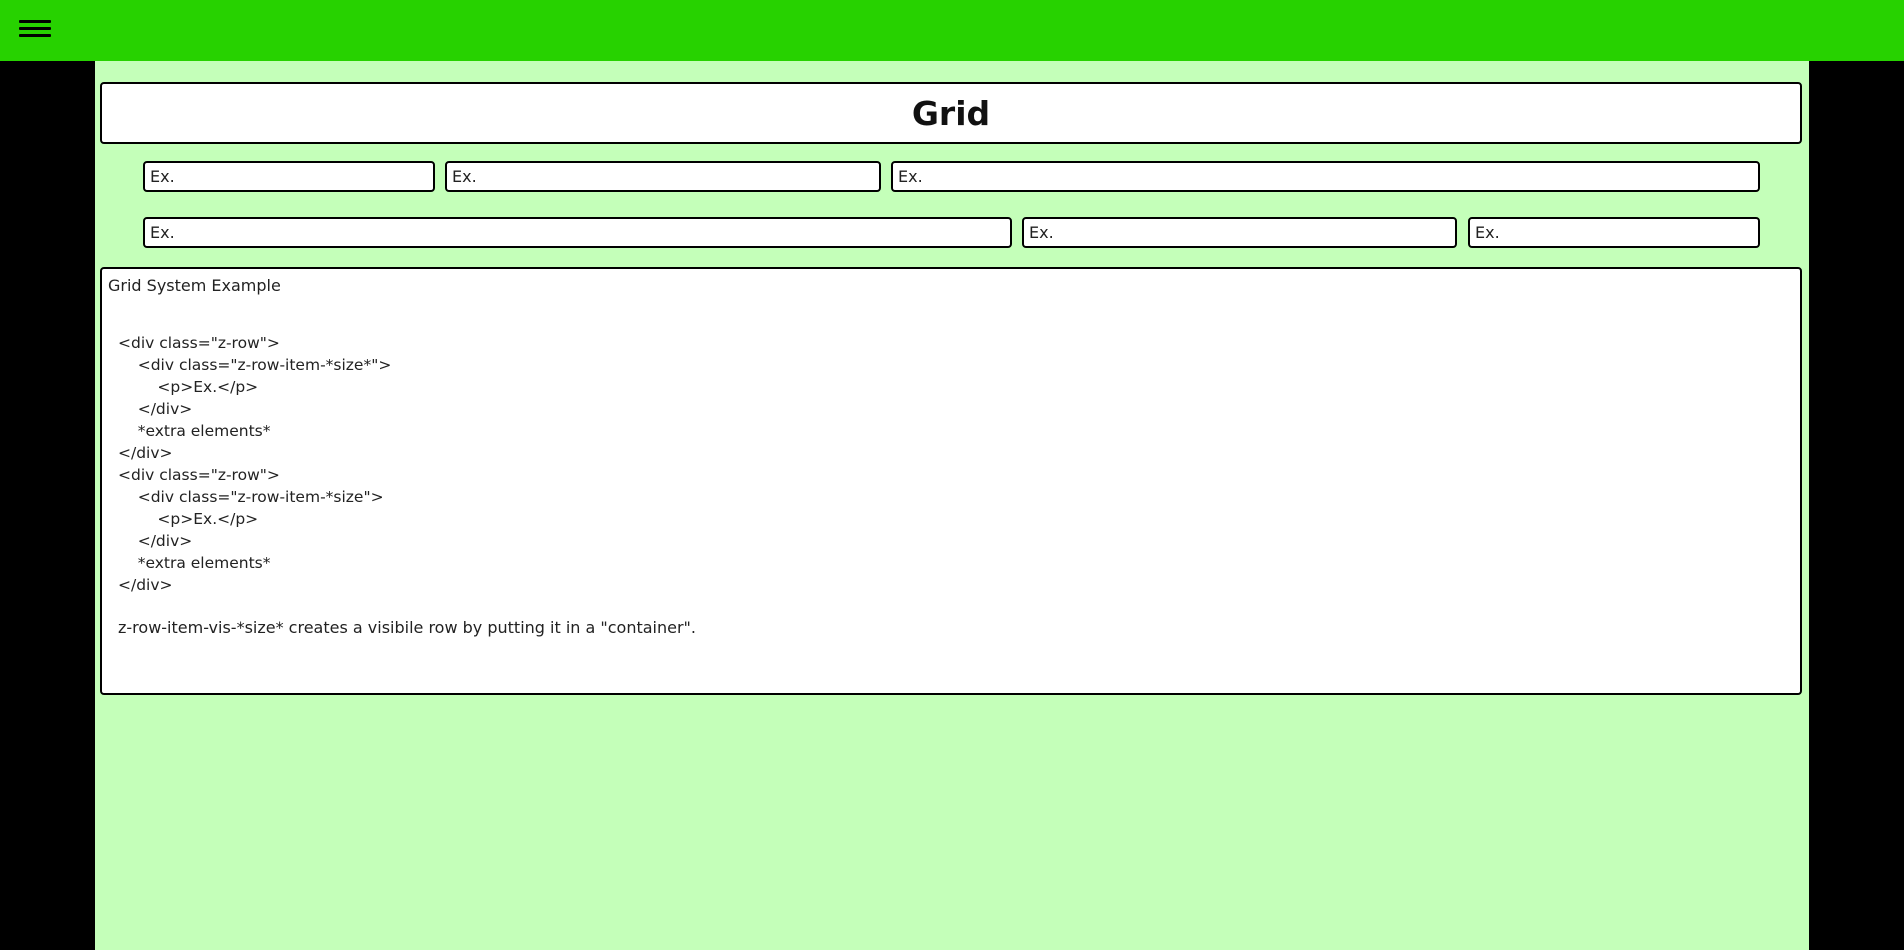 The width and height of the screenshot is (1904, 950). What do you see at coordinates (194, 285) in the screenshot?
I see `example-title: Grid System Example` at bounding box center [194, 285].